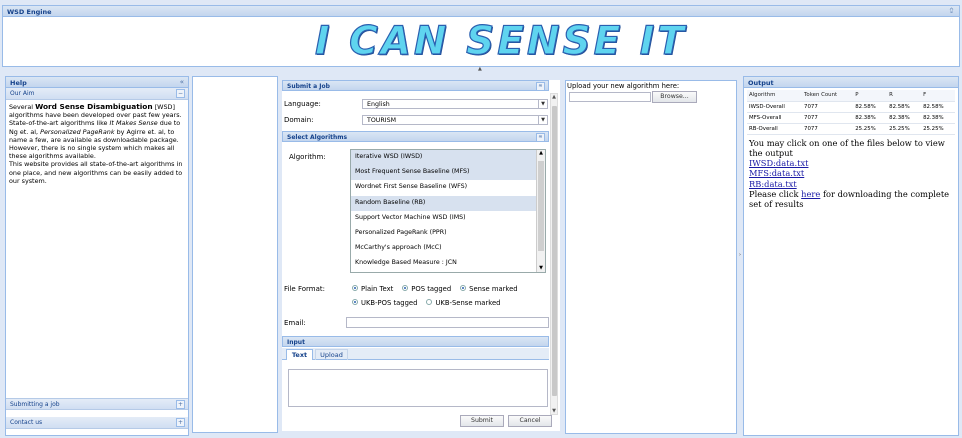 This screenshot has height=438, width=962. I want to click on accordion-contact-us: Contact us +, so click(97, 423).